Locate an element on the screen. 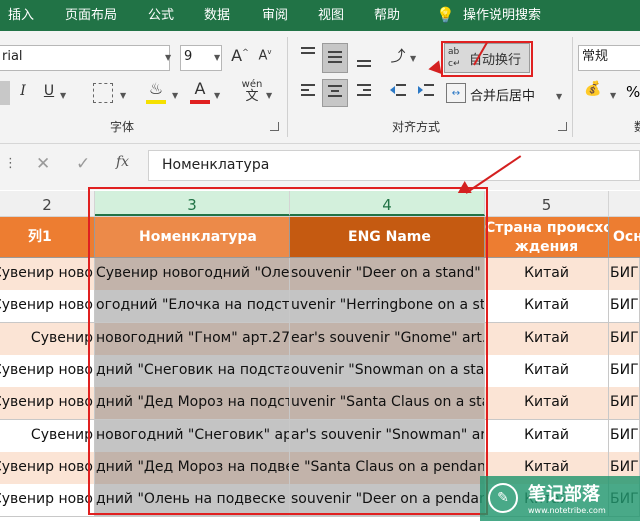  column-header-label: 5 is located at coordinates (546, 205).